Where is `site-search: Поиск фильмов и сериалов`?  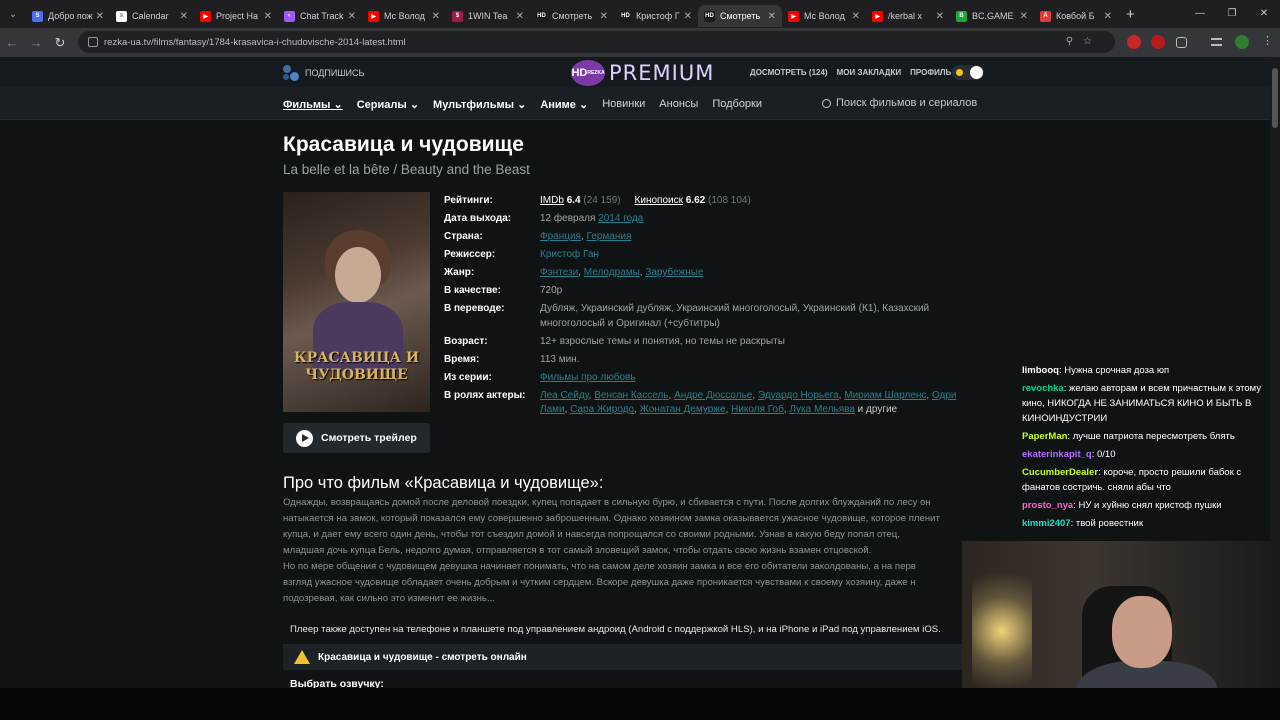 site-search: Поиск фильмов и сериалов is located at coordinates (899, 103).